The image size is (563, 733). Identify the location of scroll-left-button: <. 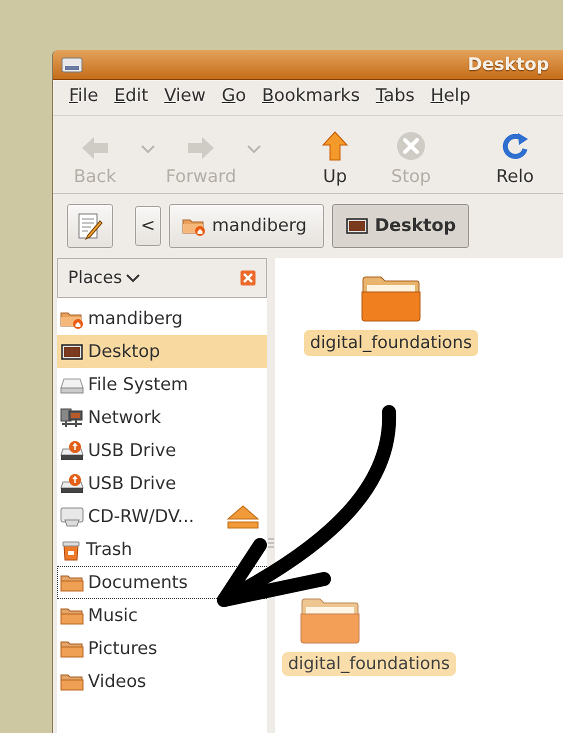
(148, 226).